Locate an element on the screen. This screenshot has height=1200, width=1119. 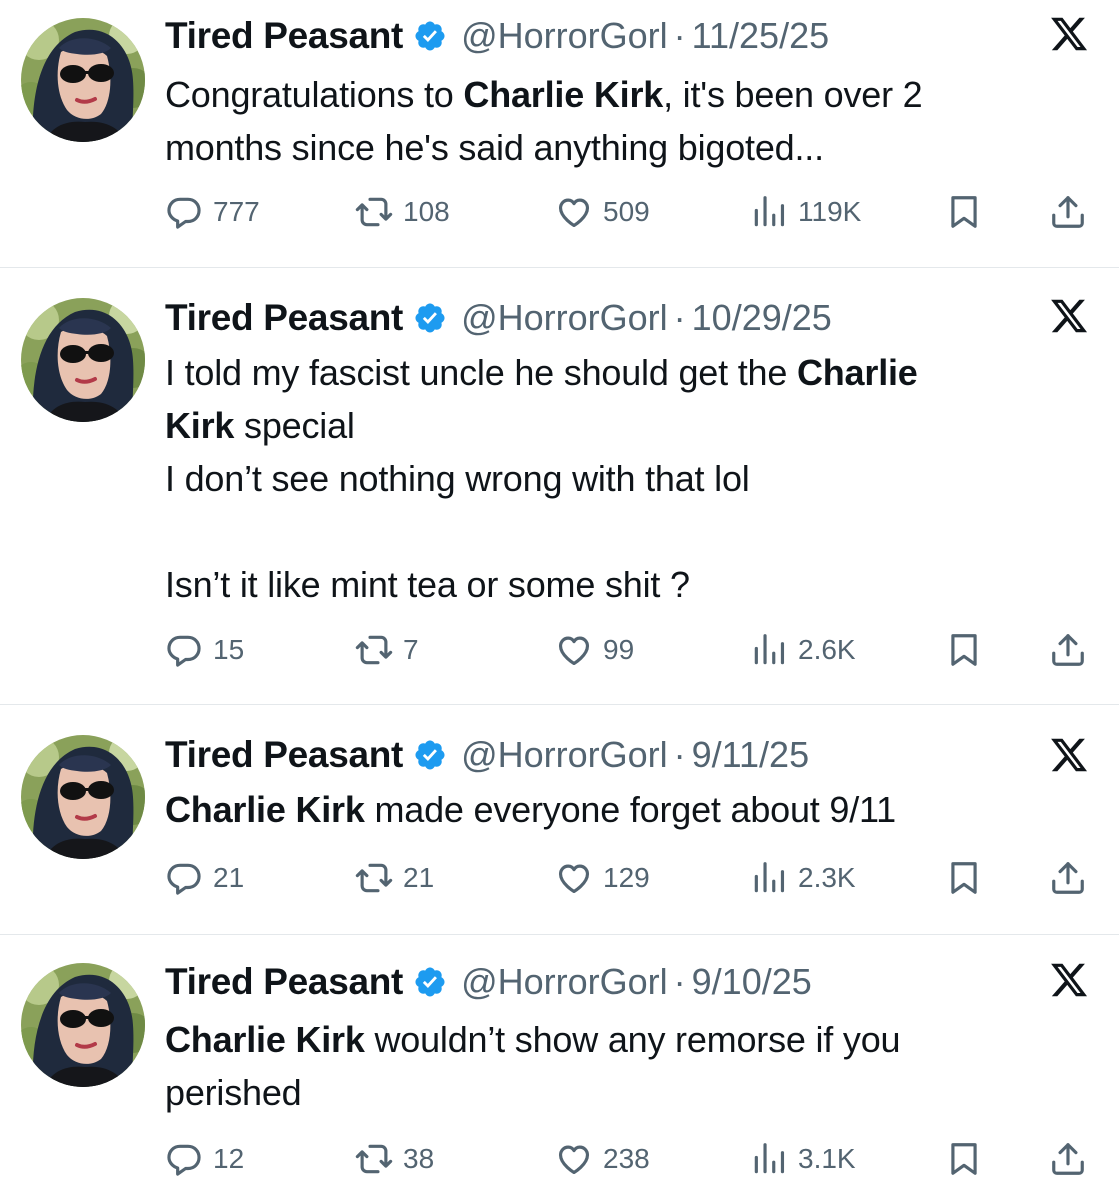
repost-button: 7 is located at coordinates (387, 650).